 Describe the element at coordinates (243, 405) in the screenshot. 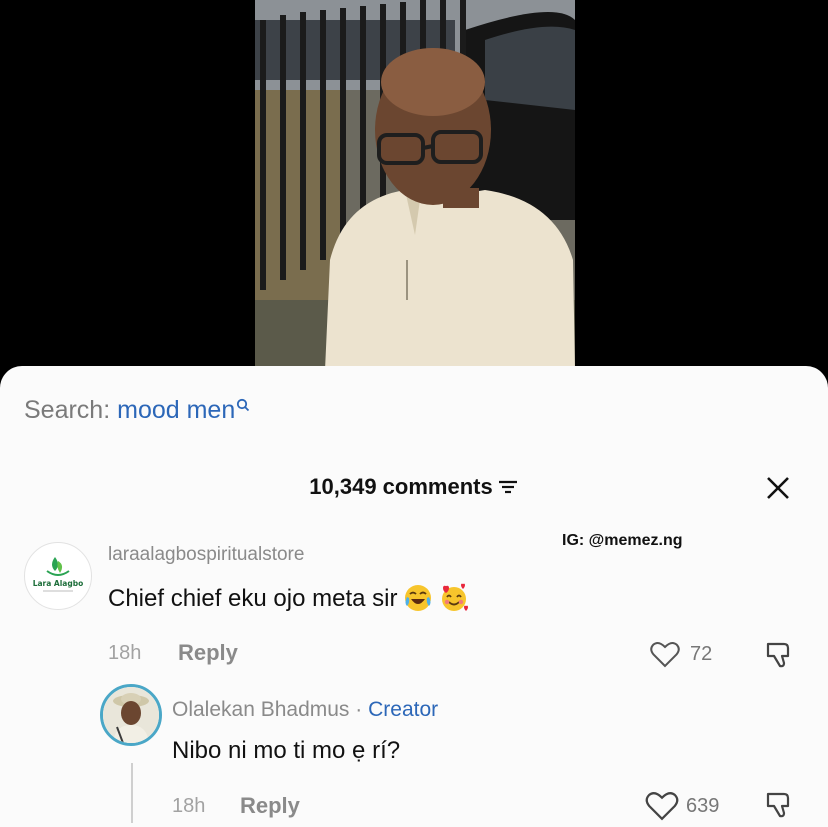

I see `search-icon` at that location.